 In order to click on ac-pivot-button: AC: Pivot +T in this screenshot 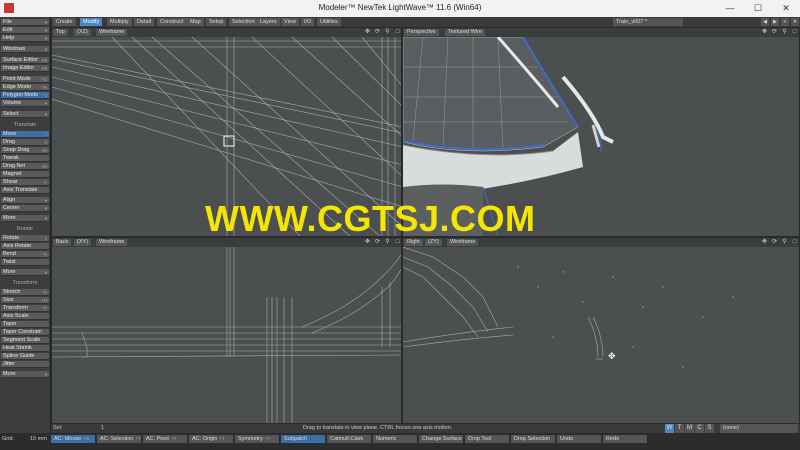, I will do `click(165, 439)`.